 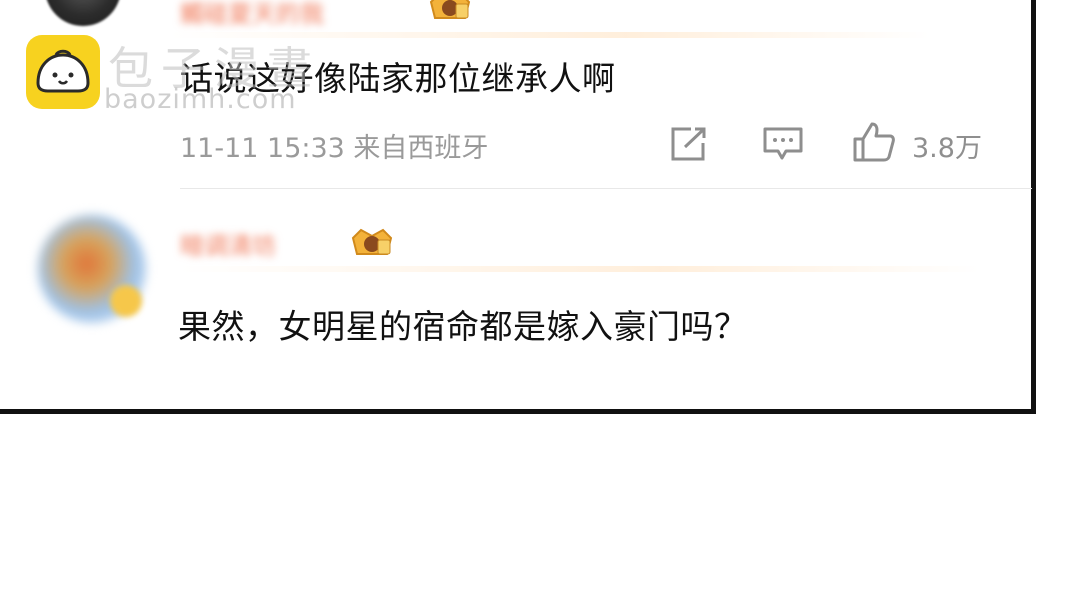 I want to click on username: 觸碰夏天的我, so click(x=252, y=14).